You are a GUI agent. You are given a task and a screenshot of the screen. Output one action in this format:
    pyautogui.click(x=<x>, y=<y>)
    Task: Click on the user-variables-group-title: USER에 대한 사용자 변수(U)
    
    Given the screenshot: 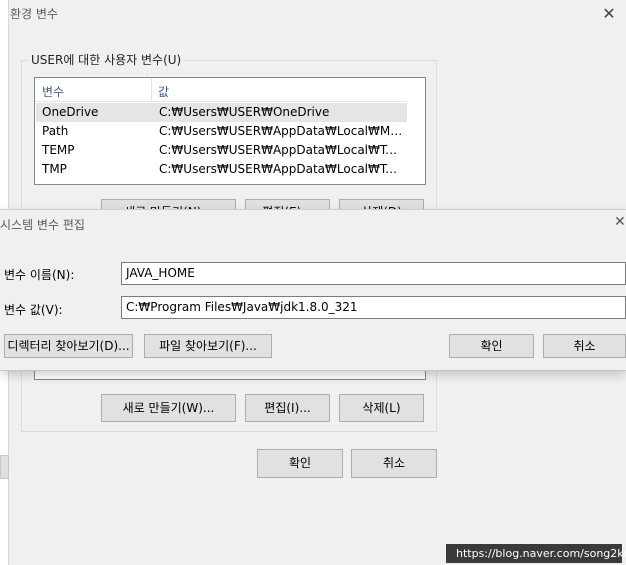 What is the action you would take?
    pyautogui.click(x=106, y=59)
    